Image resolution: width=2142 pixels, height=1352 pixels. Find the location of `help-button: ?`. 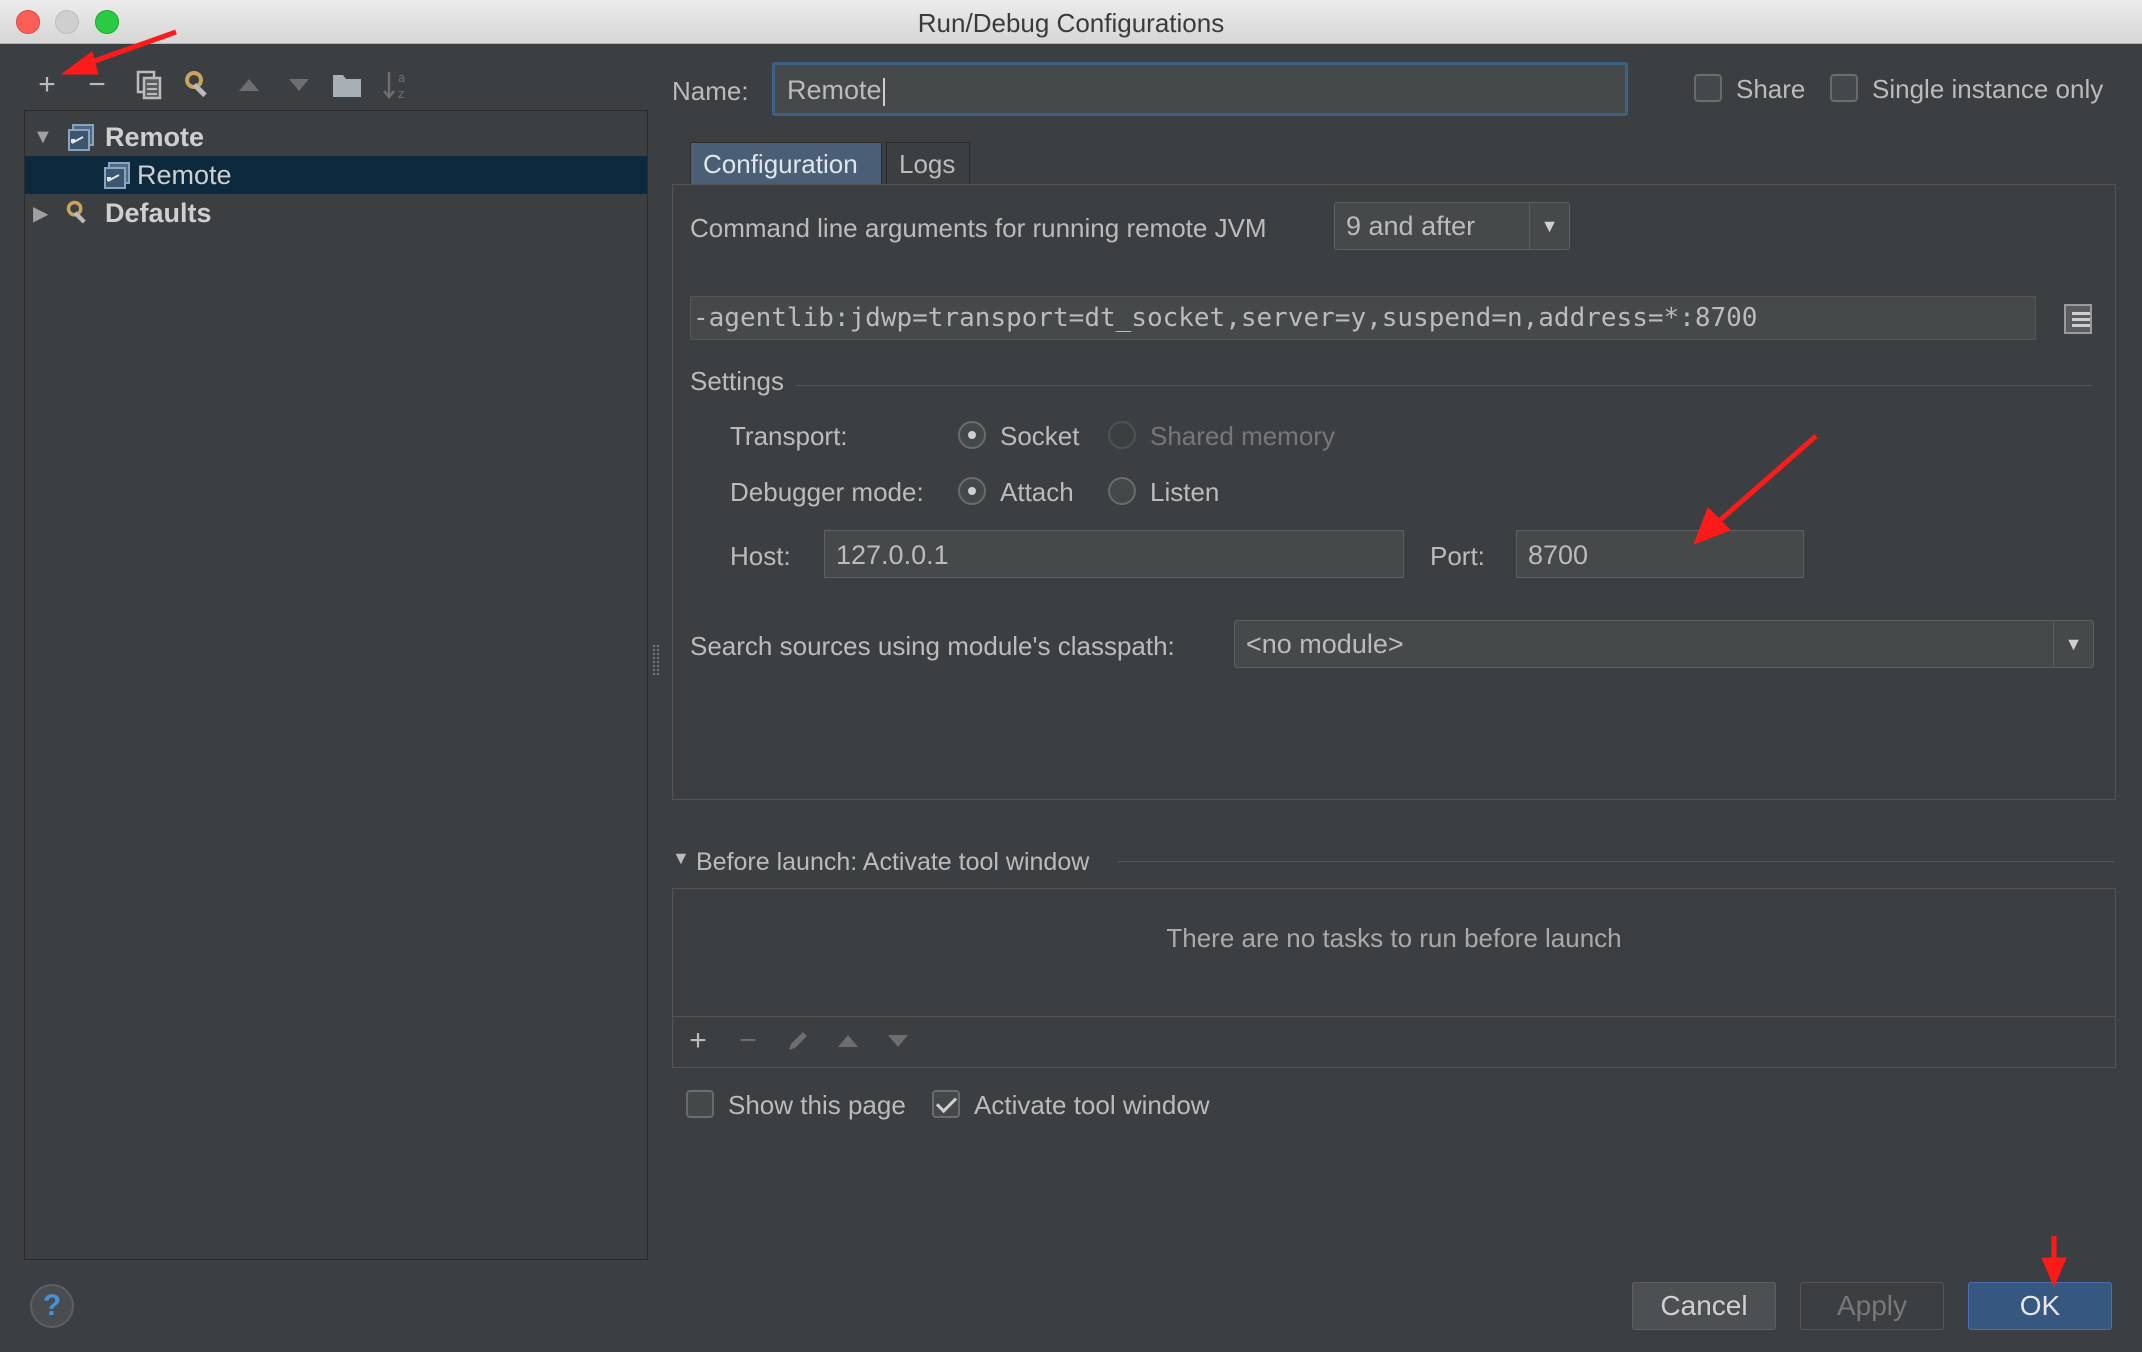

help-button: ? is located at coordinates (52, 1306).